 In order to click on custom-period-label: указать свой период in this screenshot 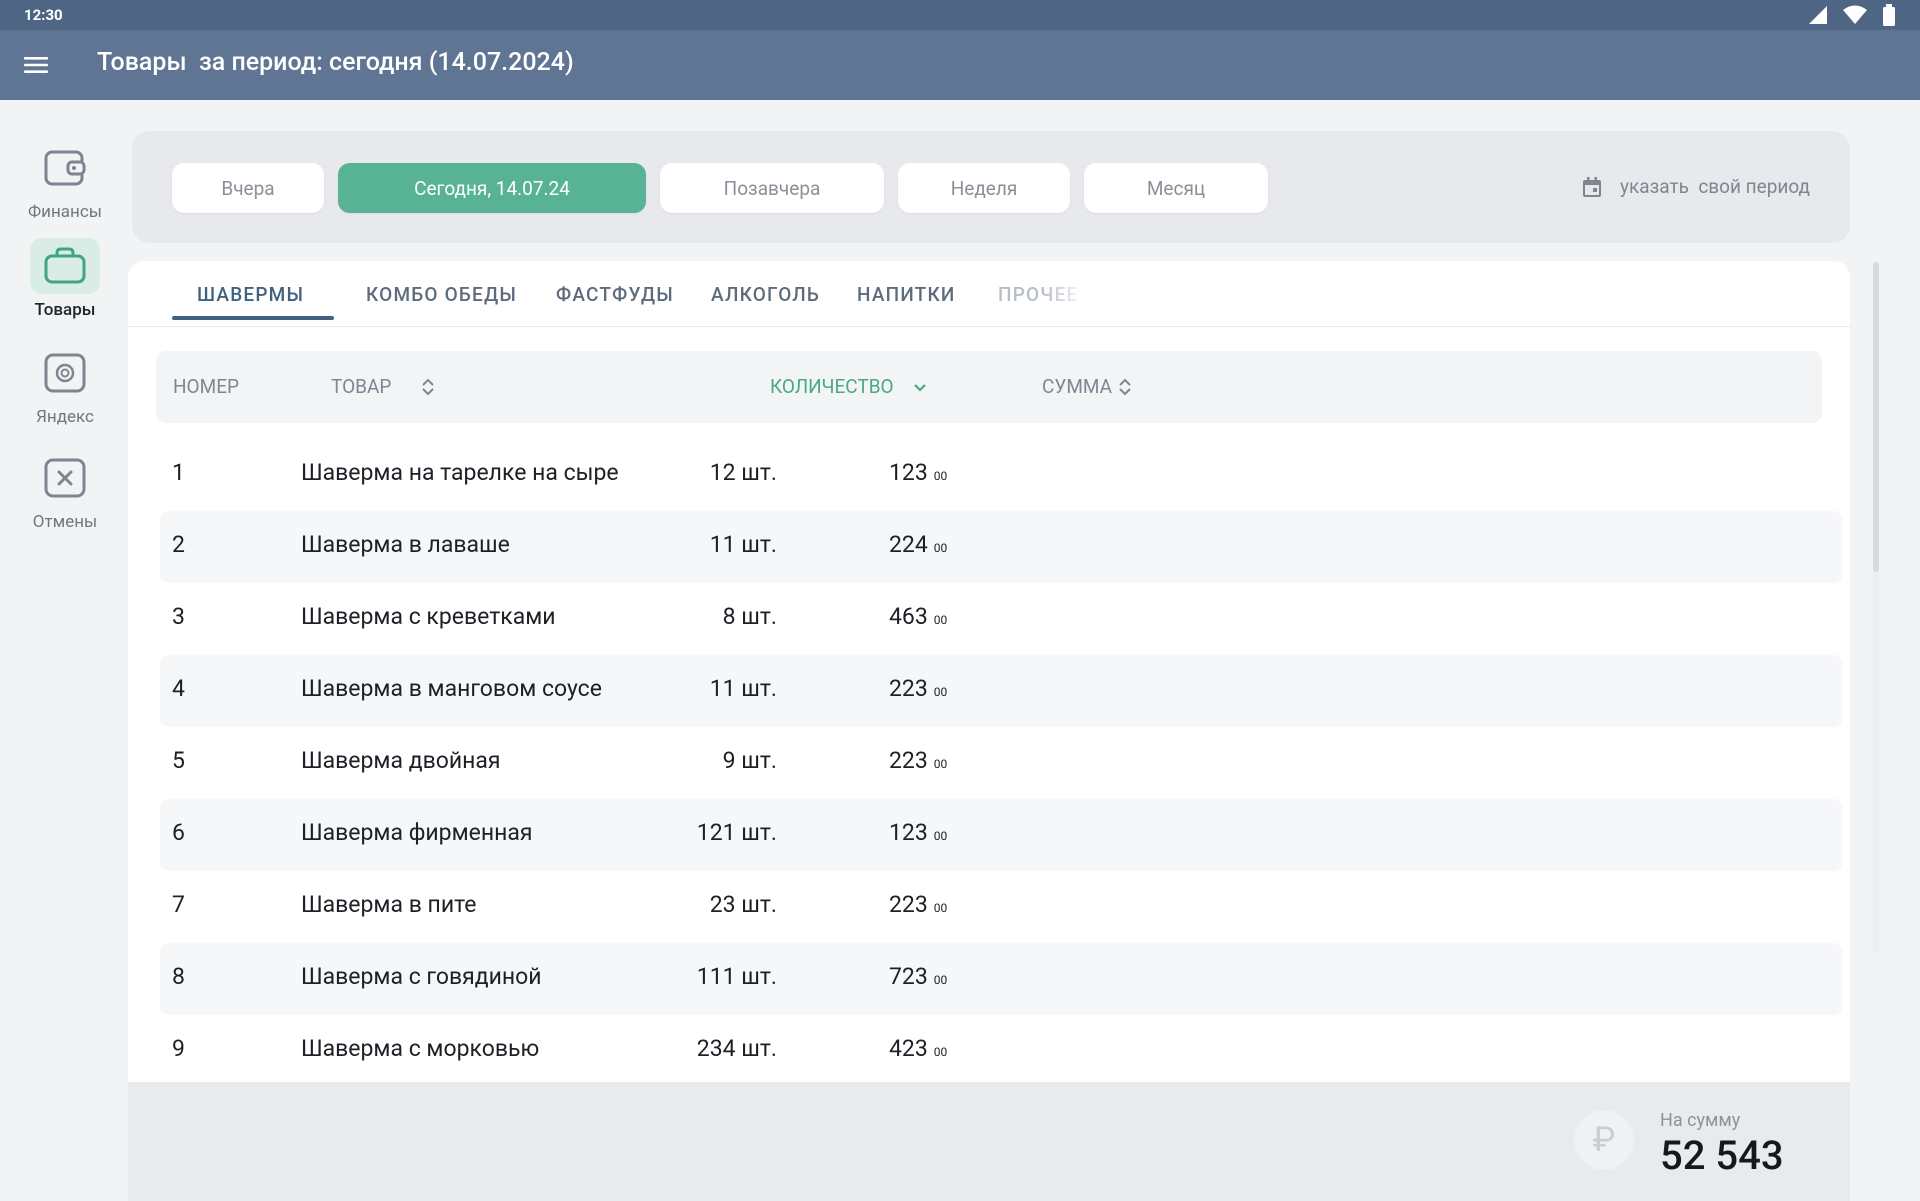, I will do `click(1715, 186)`.